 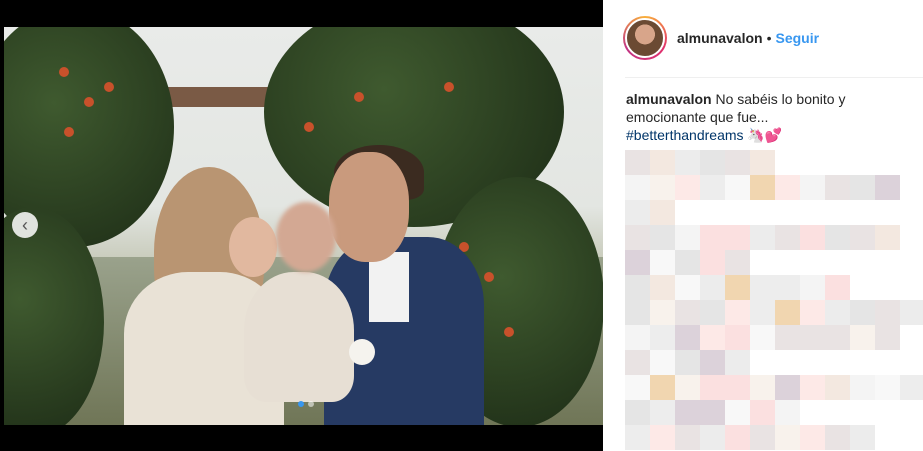 What do you see at coordinates (685, 135) in the screenshot?
I see `hashtag-link: #betterthandreams` at bounding box center [685, 135].